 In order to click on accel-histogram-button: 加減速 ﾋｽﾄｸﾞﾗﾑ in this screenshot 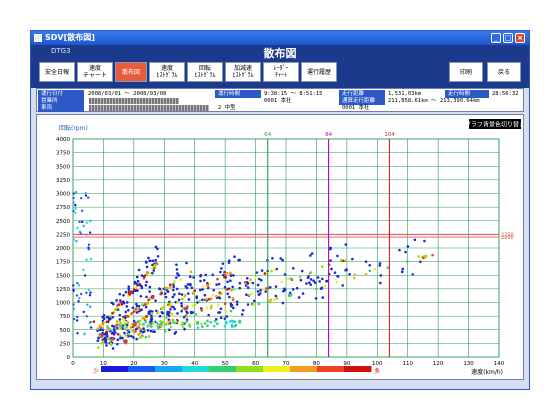, I will do `click(243, 72)`.